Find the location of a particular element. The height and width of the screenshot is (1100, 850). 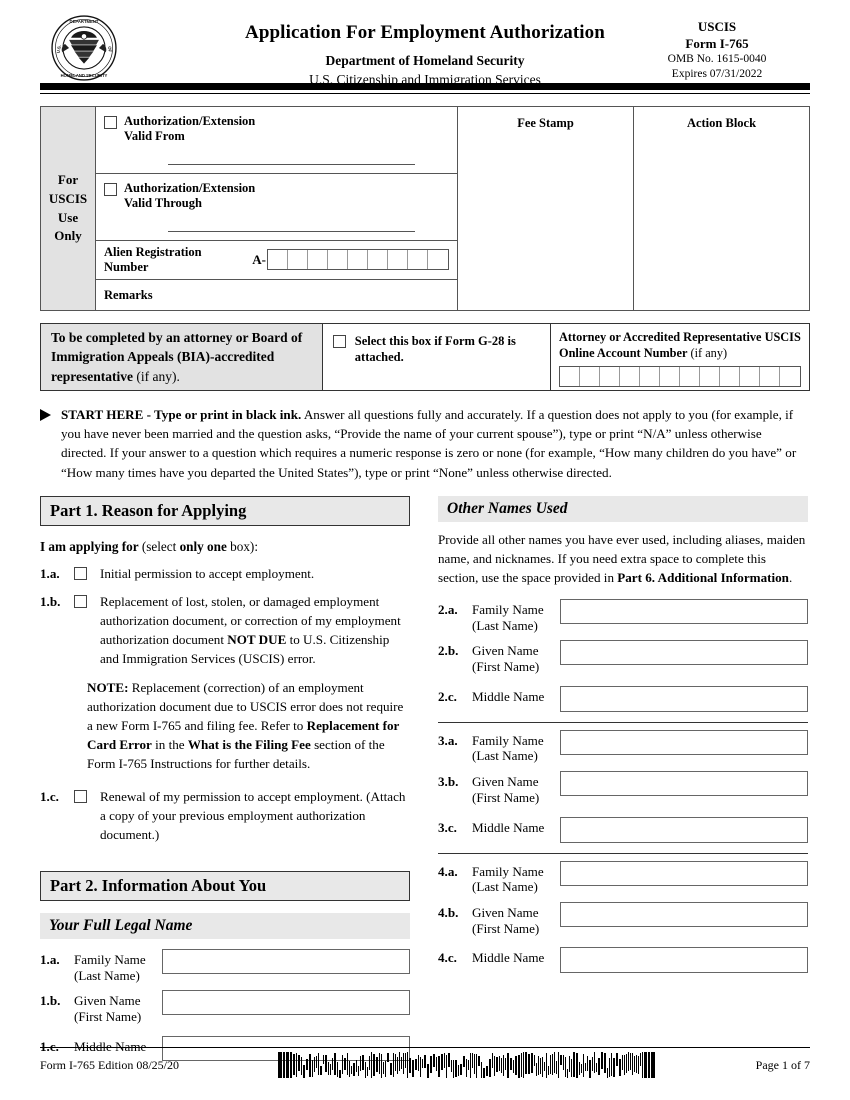

field-row-4c: 4.c. Middle Name is located at coordinates (623, 960).